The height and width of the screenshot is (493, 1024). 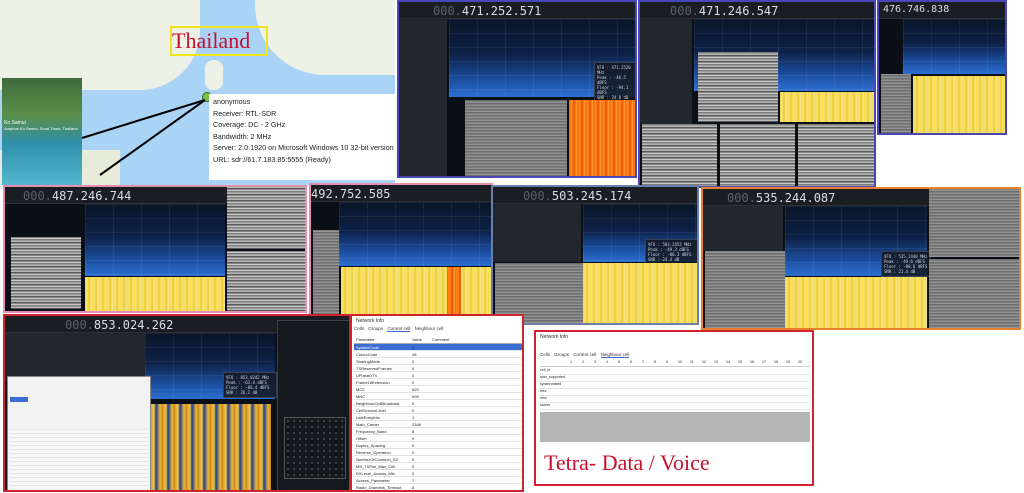 What do you see at coordinates (438, 445) in the screenshot?
I see `table-row: Duplex_Spacing 0` at bounding box center [438, 445].